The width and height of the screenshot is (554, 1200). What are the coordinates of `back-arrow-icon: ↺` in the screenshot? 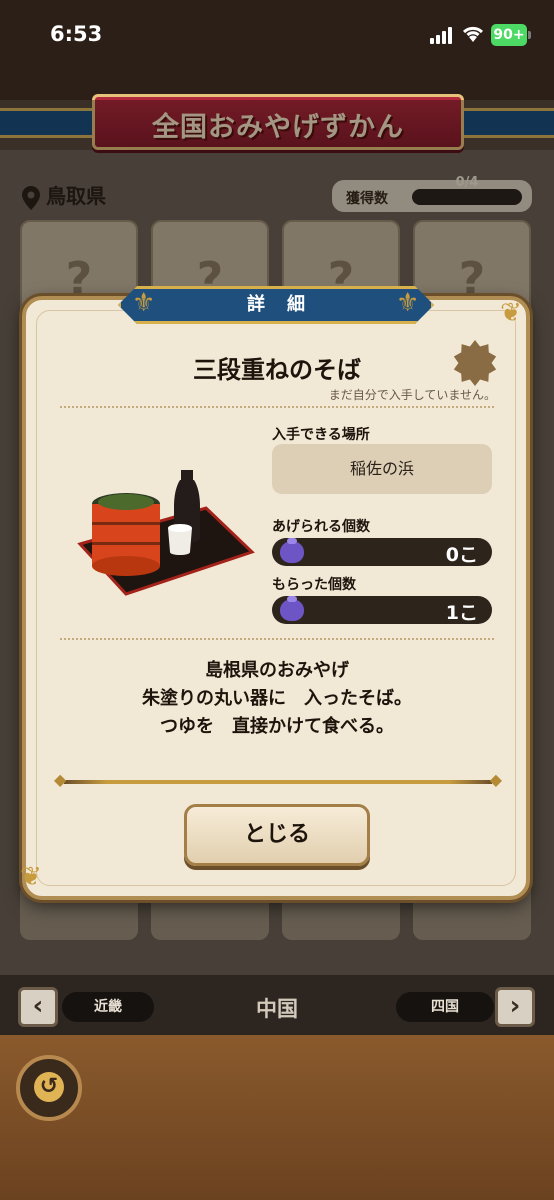 It's located at (49, 1087).